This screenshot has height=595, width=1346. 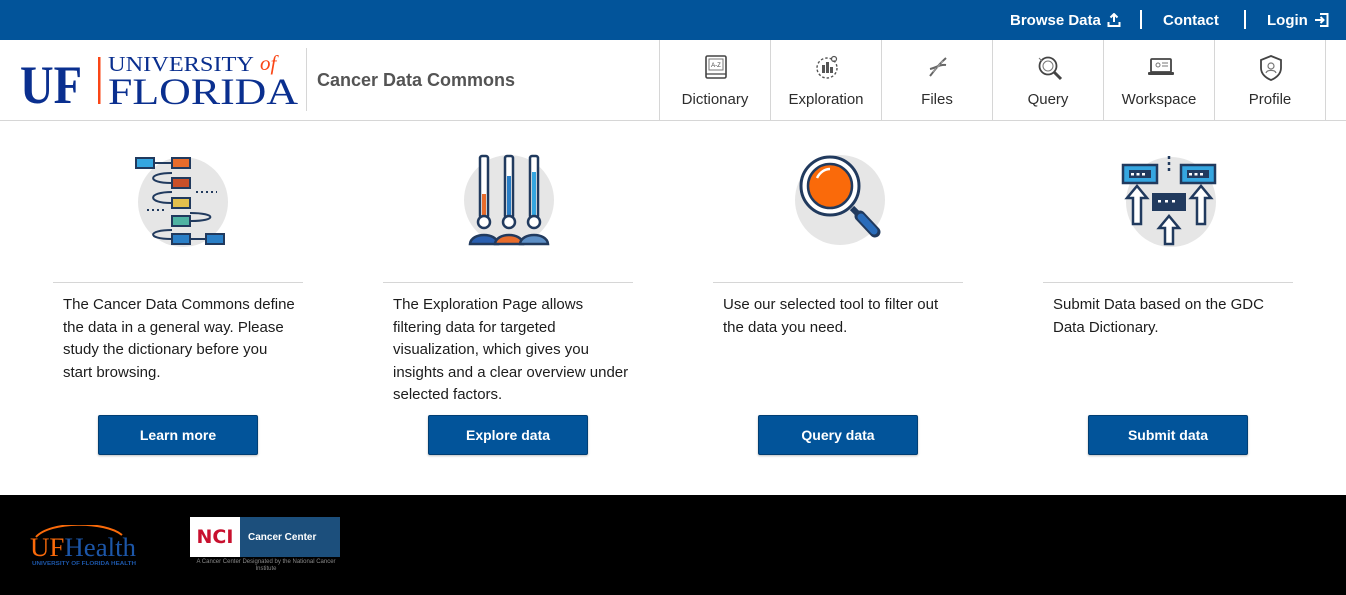 I want to click on query-magnifier-icon, so click(x=1050, y=68).